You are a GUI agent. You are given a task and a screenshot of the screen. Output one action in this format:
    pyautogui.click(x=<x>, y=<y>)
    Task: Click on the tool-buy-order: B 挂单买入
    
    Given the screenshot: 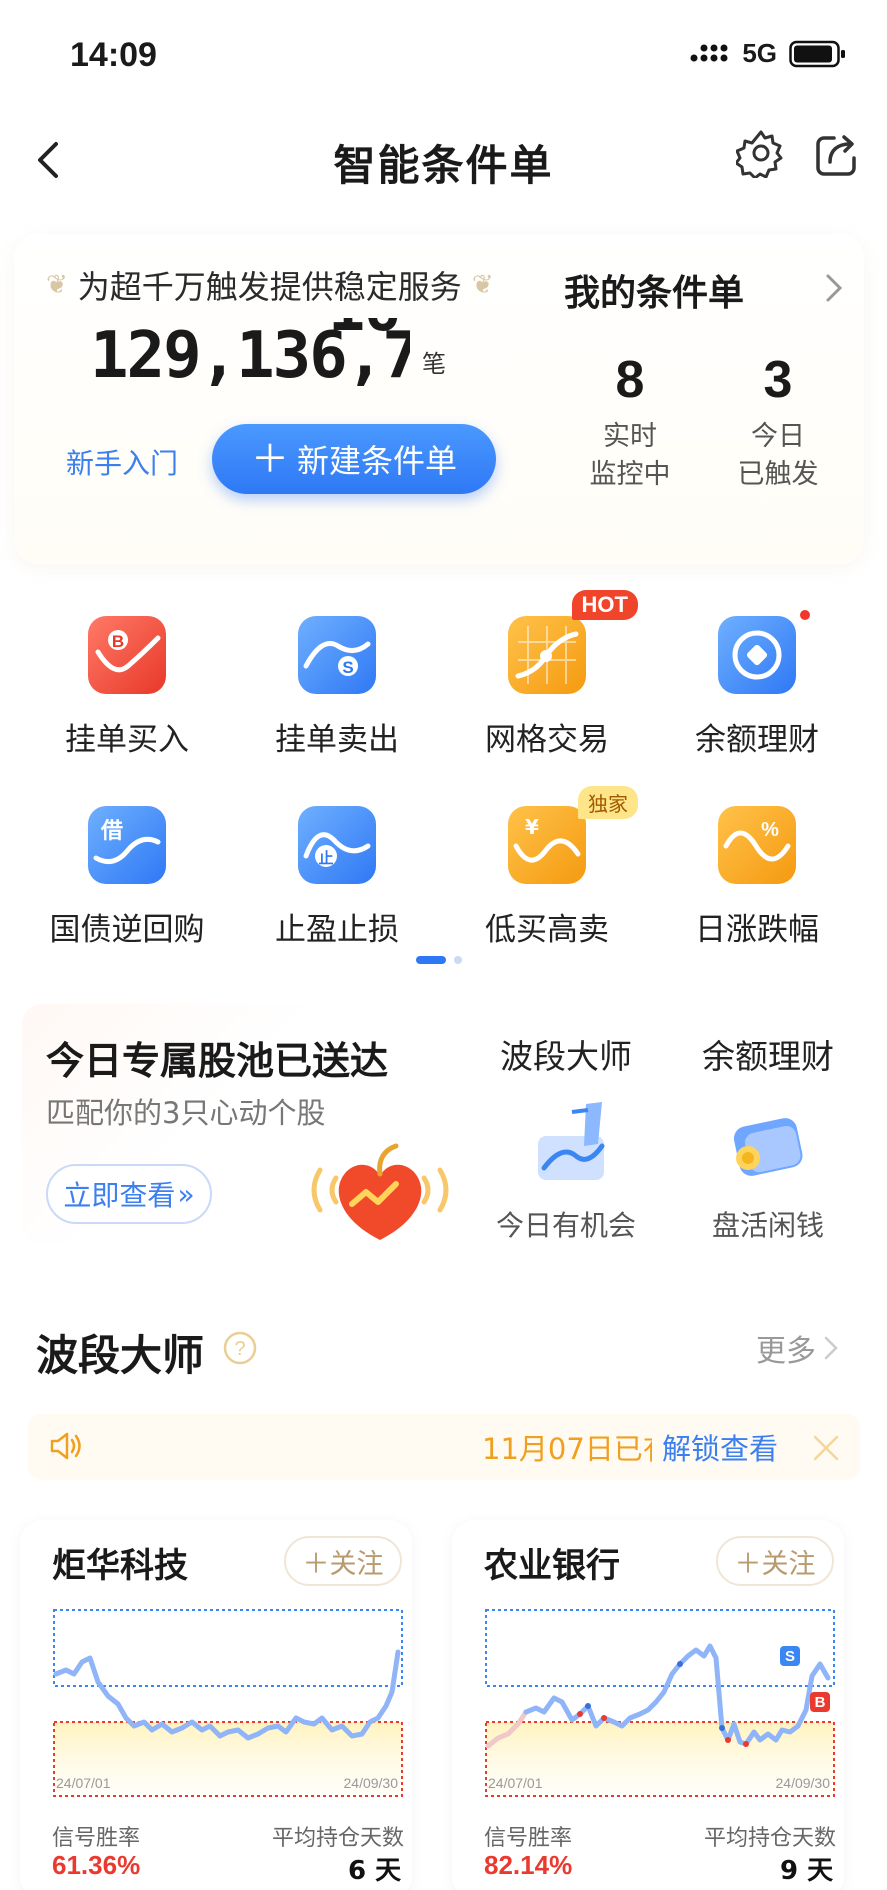 What is the action you would take?
    pyautogui.click(x=127, y=687)
    